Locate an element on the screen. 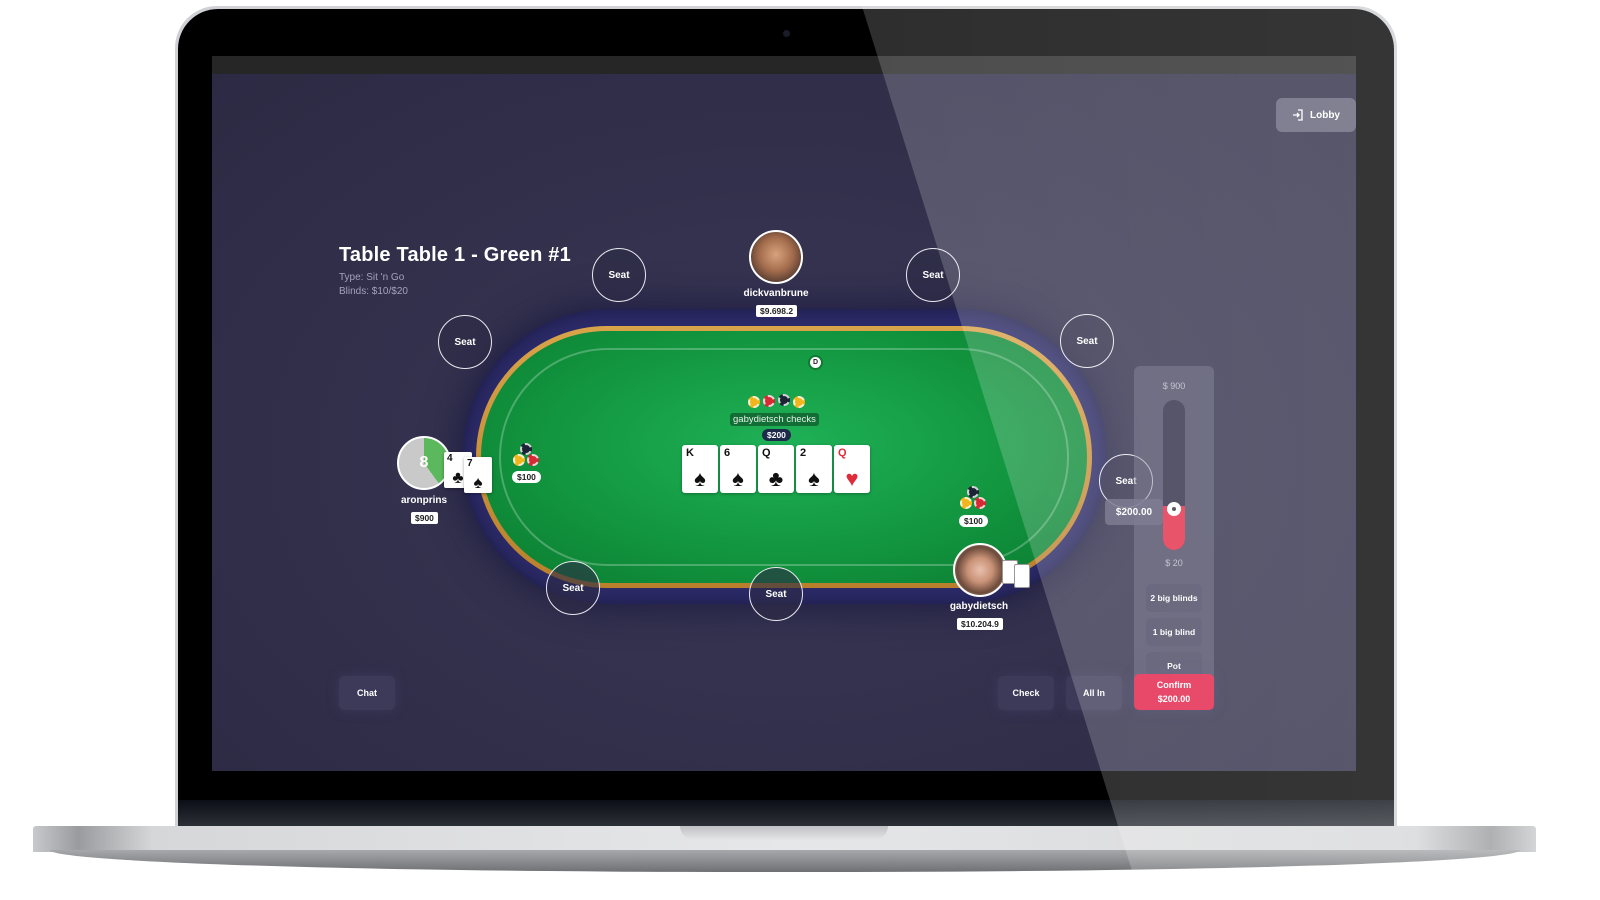 This screenshot has height=900, width=1600. dealer-button: D is located at coordinates (815, 362).